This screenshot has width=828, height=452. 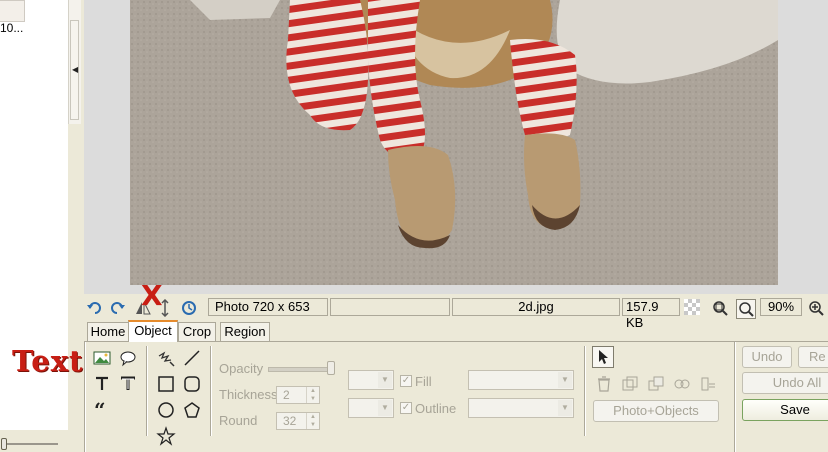 I want to click on line-tool, so click(x=192, y=358).